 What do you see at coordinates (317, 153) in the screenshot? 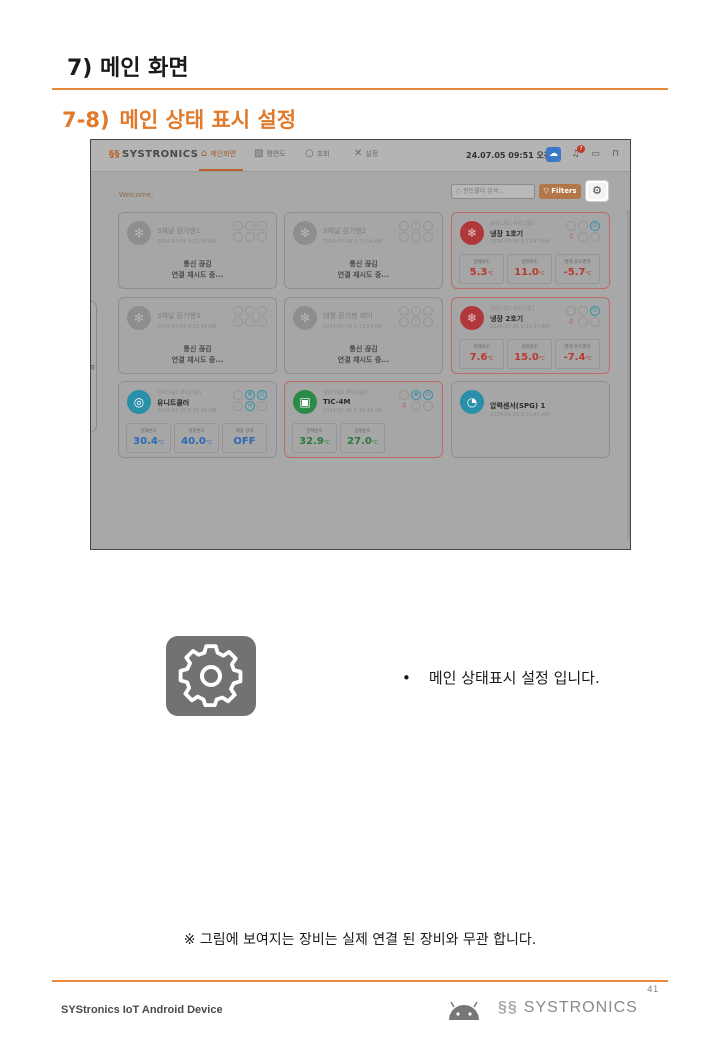
I see `nav-search: ○ 조회` at bounding box center [317, 153].